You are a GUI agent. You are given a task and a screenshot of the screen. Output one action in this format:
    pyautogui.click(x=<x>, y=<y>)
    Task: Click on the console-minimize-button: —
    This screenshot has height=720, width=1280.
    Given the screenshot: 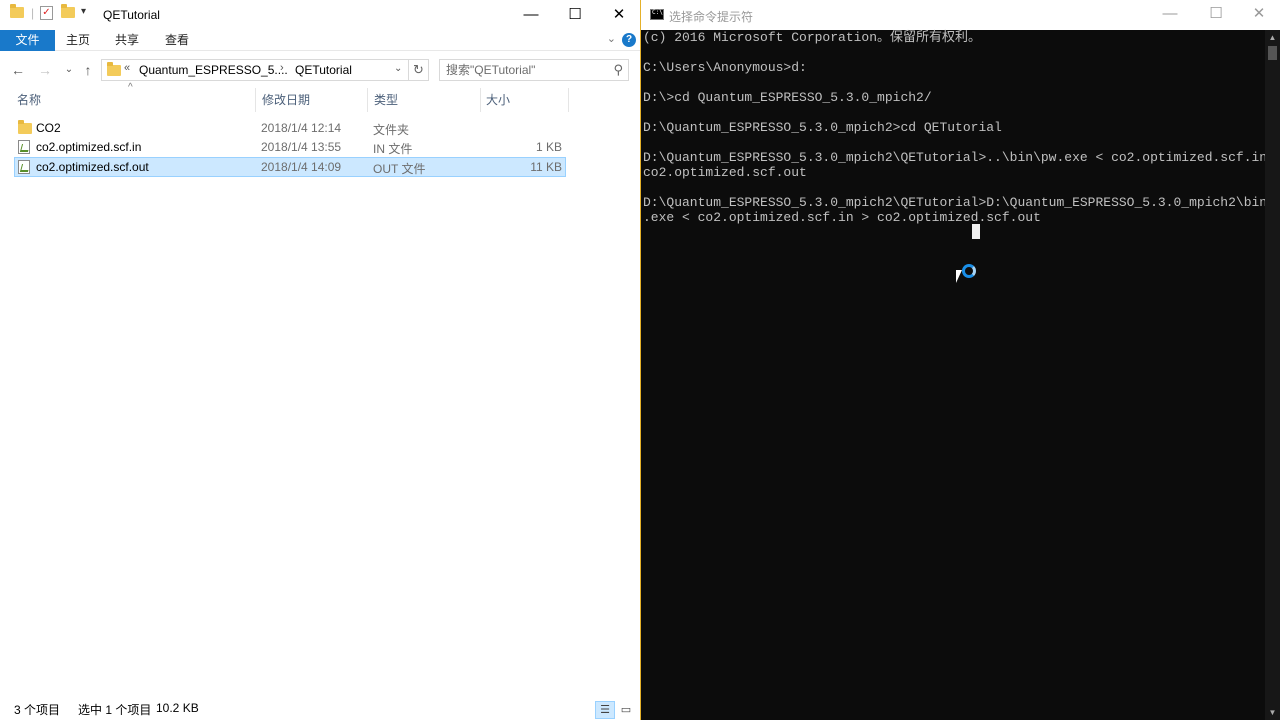 What is the action you would take?
    pyautogui.click(x=1170, y=15)
    